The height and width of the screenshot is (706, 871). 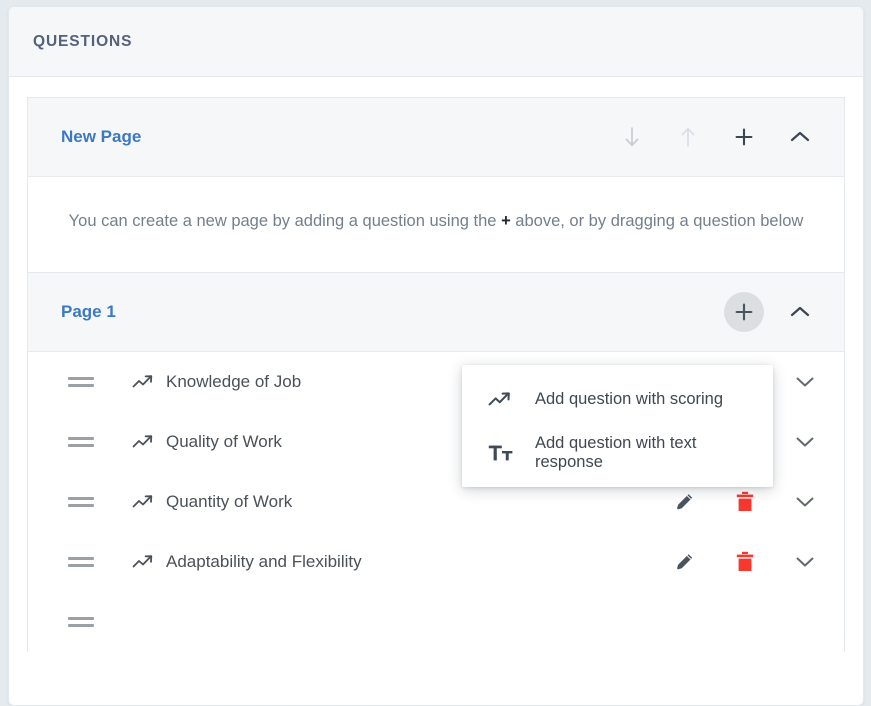 What do you see at coordinates (688, 137) in the screenshot?
I see `move-up-icon` at bounding box center [688, 137].